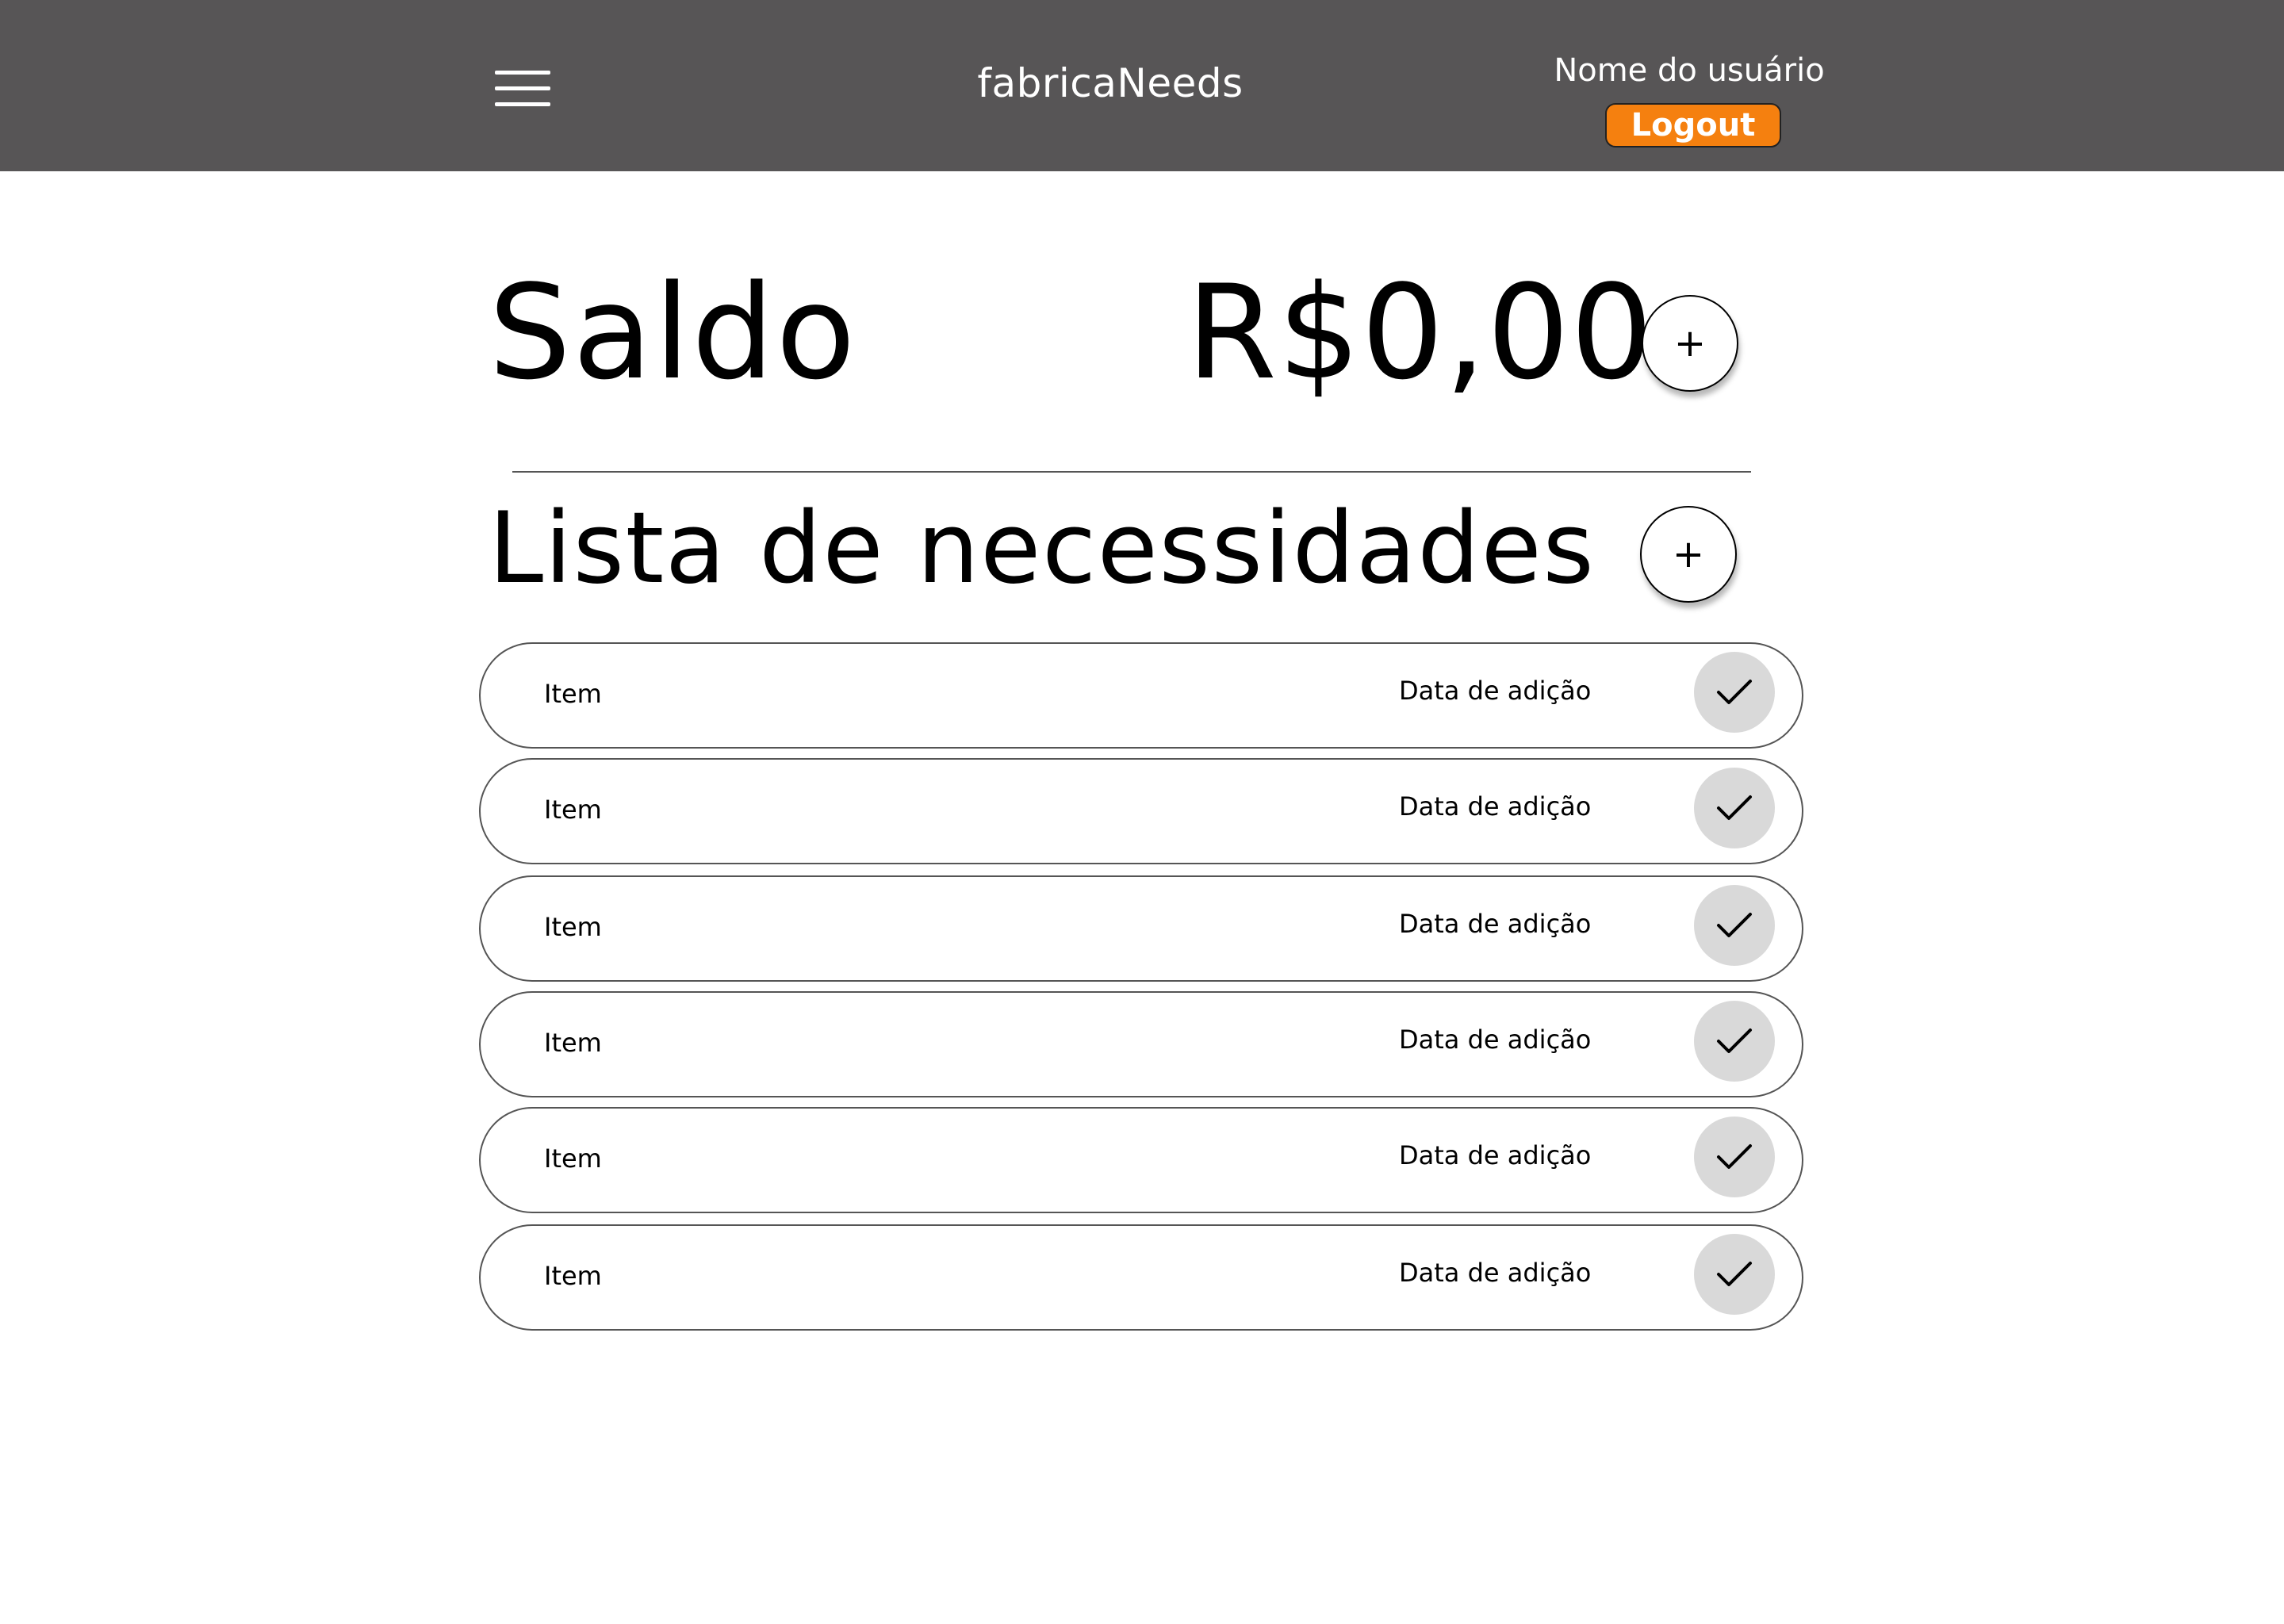 The height and width of the screenshot is (1624, 2284). Describe the element at coordinates (1420, 332) in the screenshot. I see `balance-value: R$0,00` at that location.